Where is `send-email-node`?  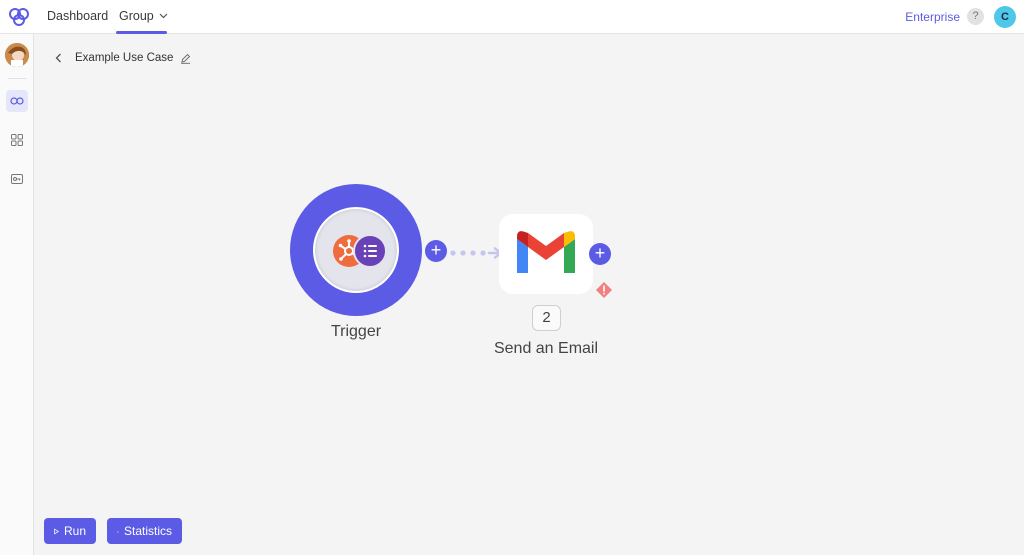
send-email-node is located at coordinates (546, 254).